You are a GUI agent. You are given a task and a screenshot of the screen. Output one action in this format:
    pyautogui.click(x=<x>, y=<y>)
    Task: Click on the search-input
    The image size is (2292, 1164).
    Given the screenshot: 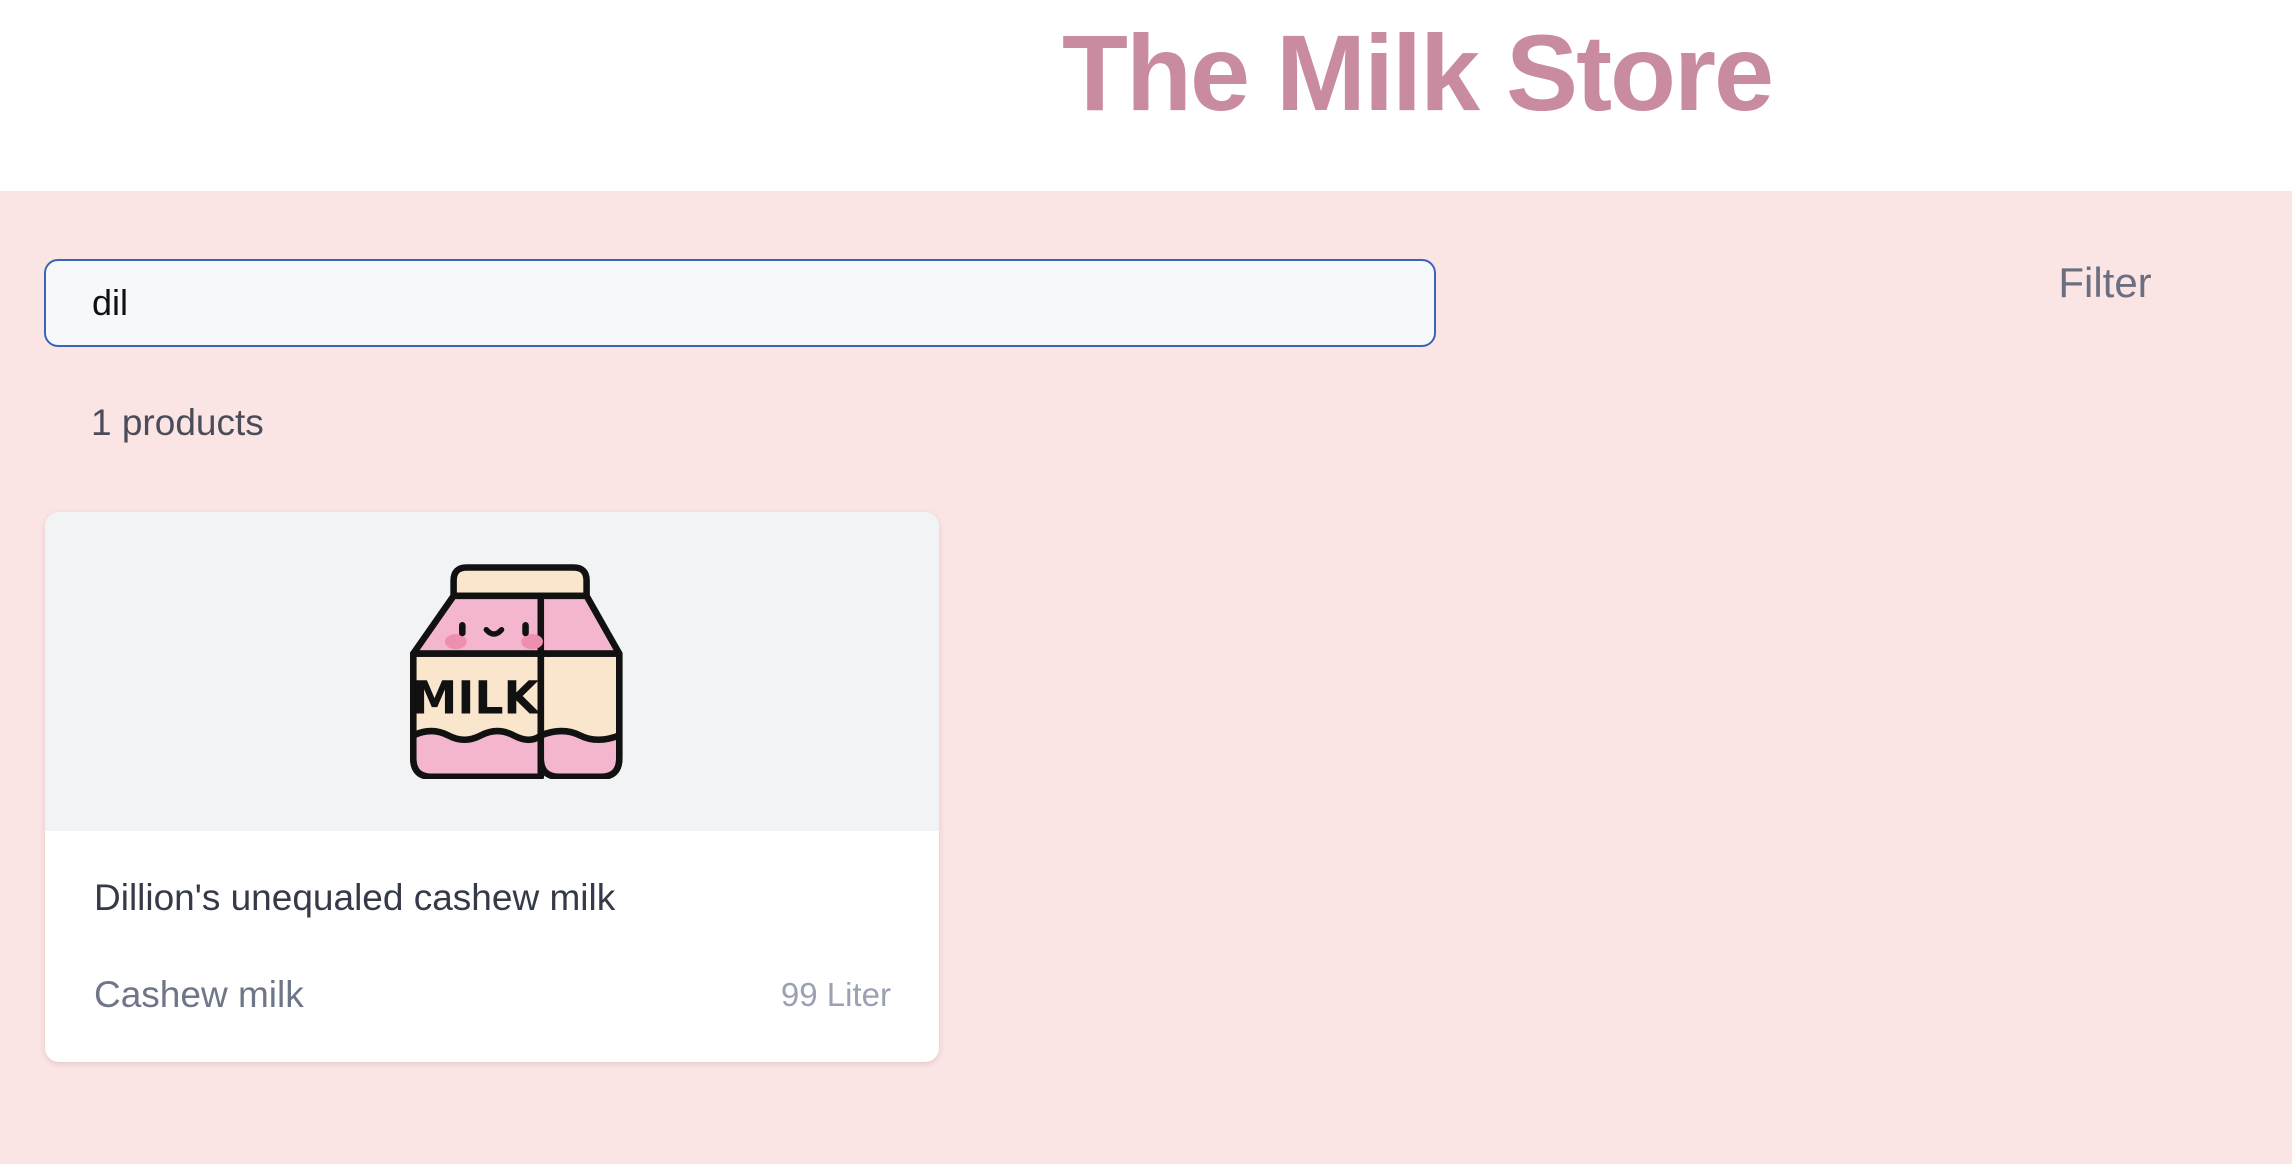 What is the action you would take?
    pyautogui.click(x=740, y=303)
    